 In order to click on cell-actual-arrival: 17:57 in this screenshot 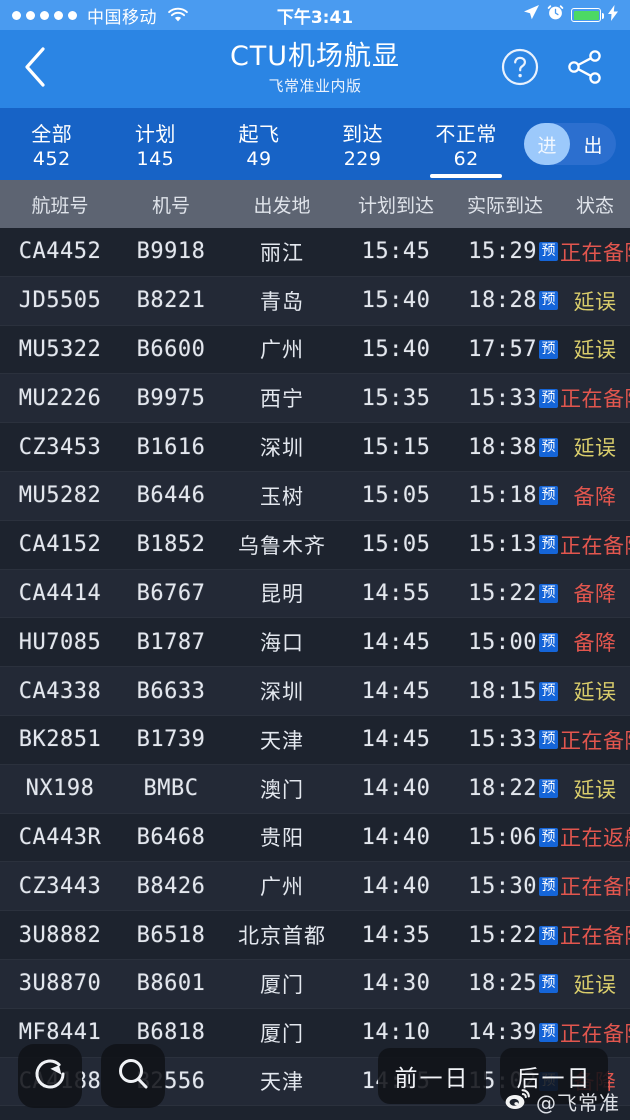, I will do `click(502, 349)`.